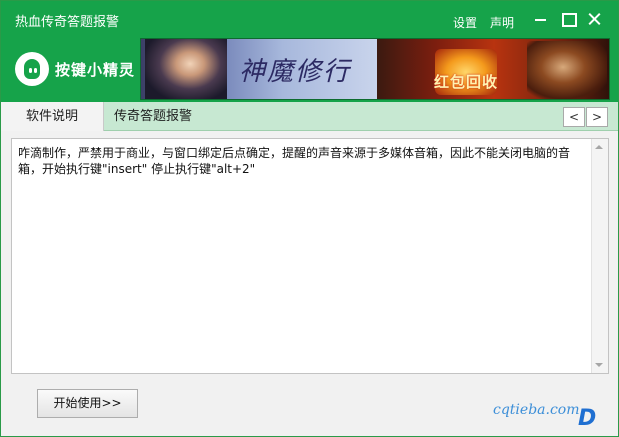 This screenshot has width=619, height=437. Describe the element at coordinates (599, 147) in the screenshot. I see `scroll-up-icon` at that location.